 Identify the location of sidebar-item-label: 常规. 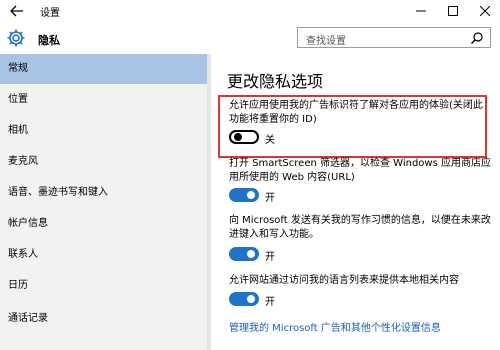
(18, 68).